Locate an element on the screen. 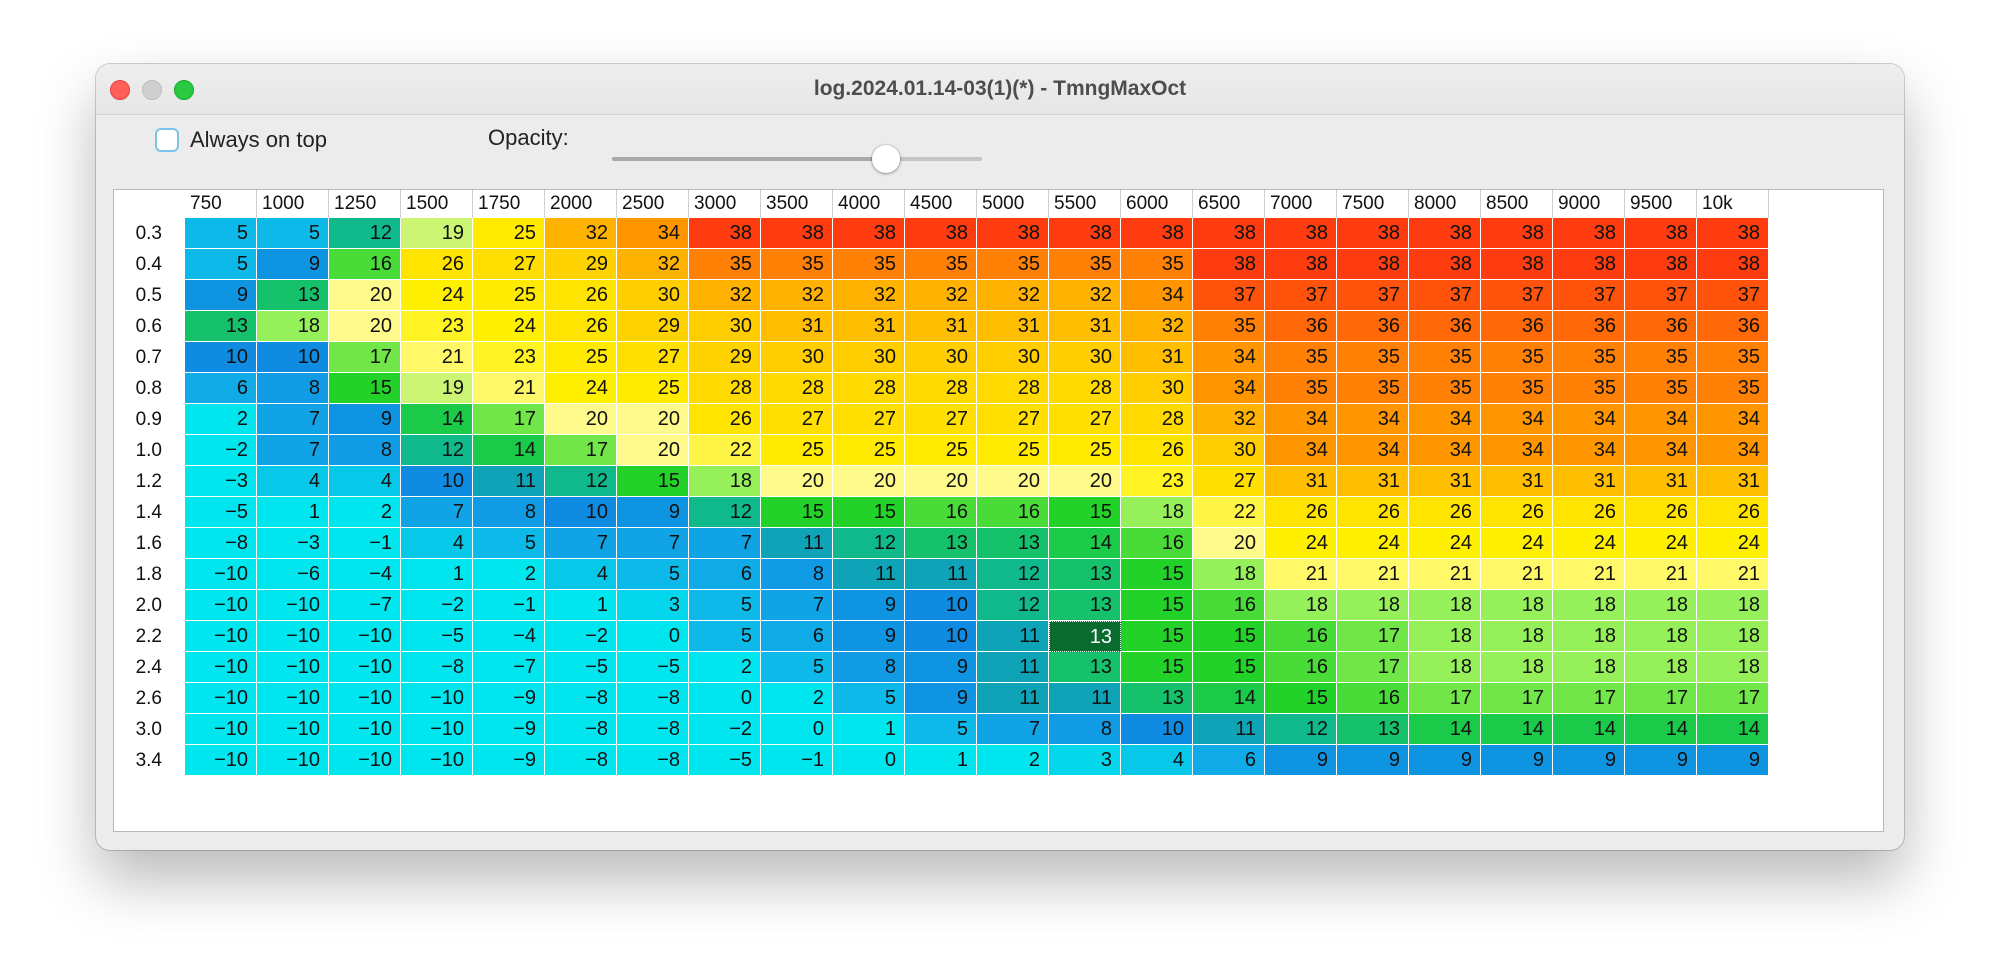 Image resolution: width=2000 pixels, height=976 pixels. table-cell: 29 is located at coordinates (653, 326).